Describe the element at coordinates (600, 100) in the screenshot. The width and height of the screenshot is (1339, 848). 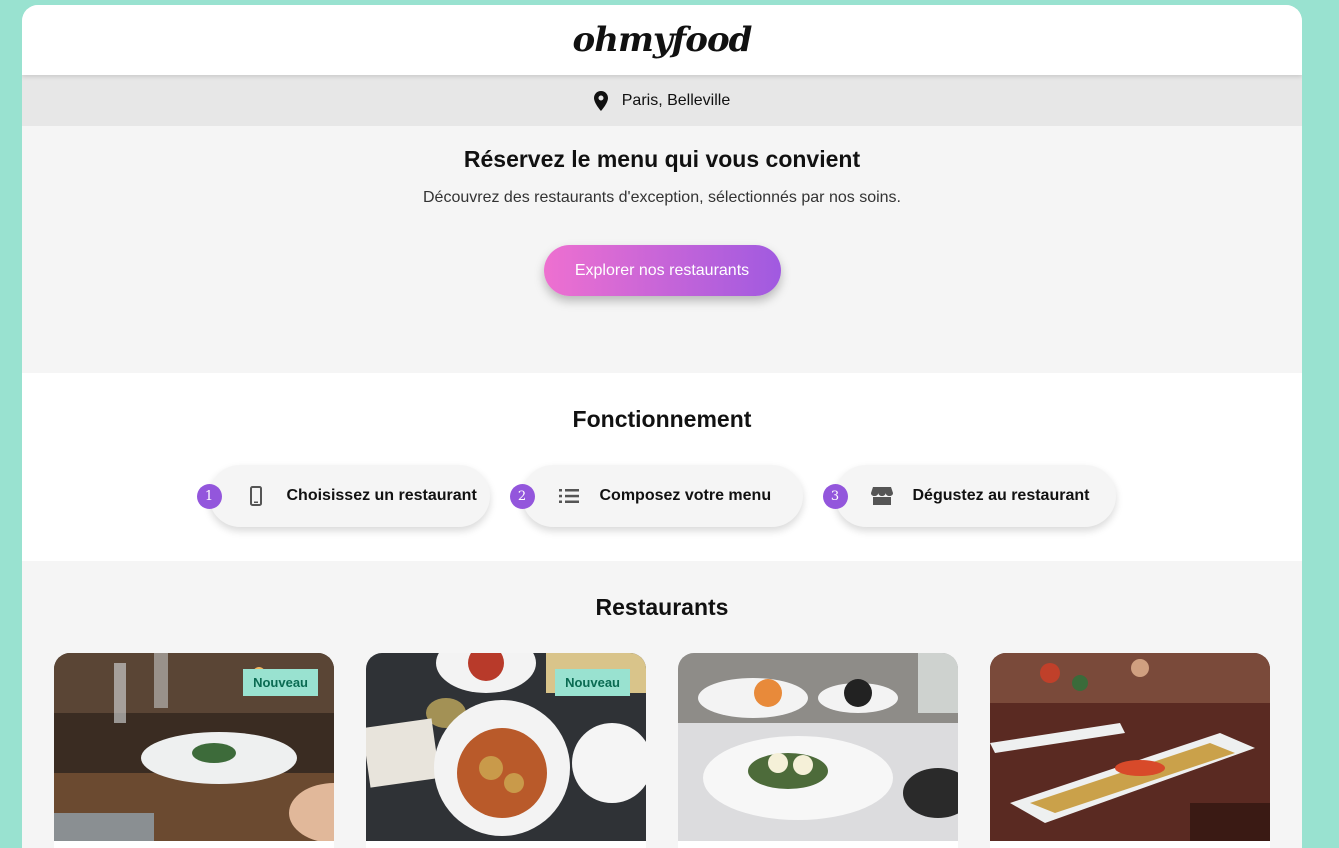
I see `map-pin-icon` at that location.